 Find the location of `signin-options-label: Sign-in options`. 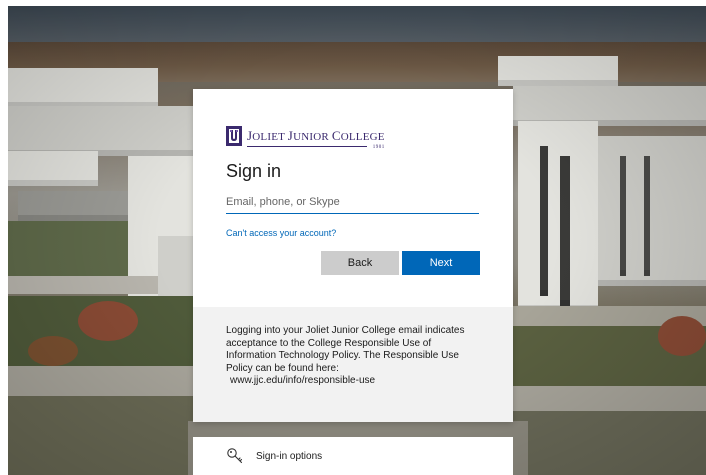

signin-options-label: Sign-in options is located at coordinates (289, 456).